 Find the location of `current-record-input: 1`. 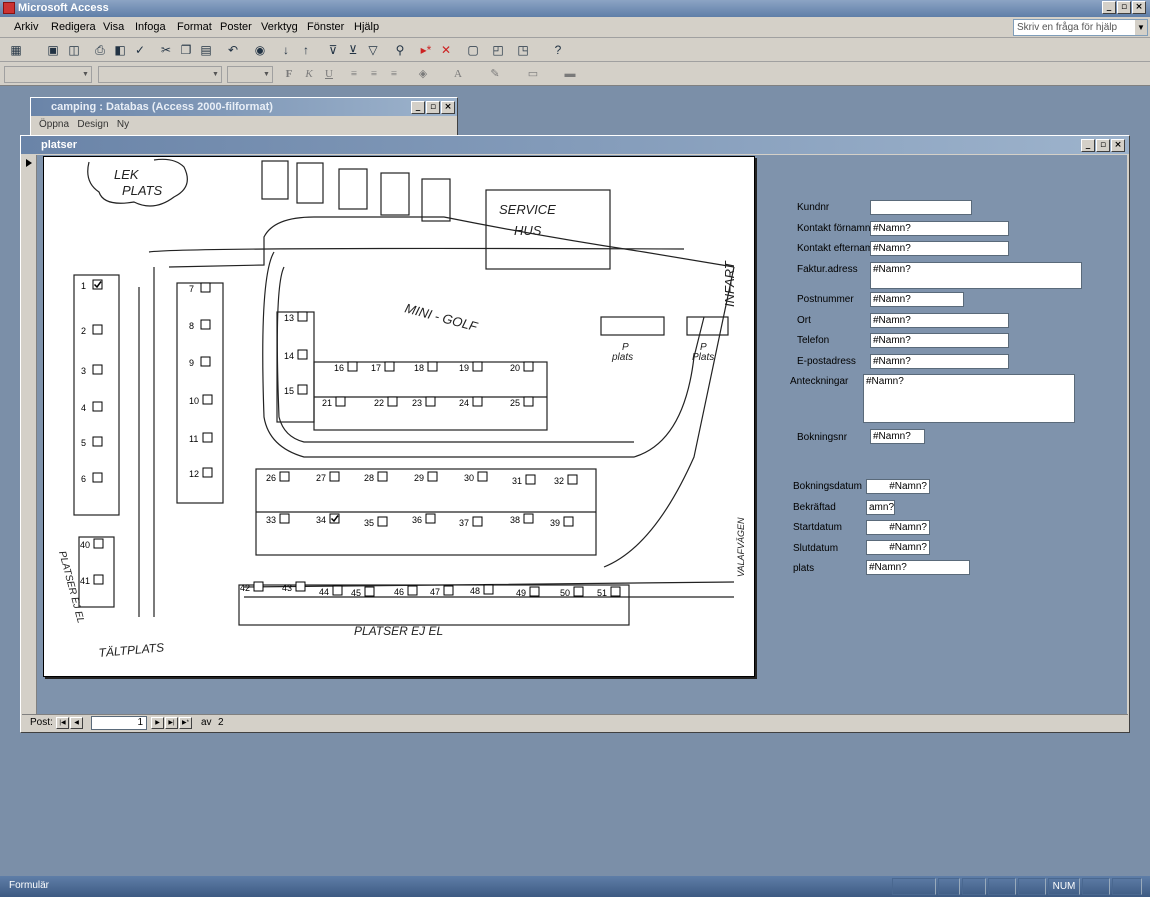

current-record-input: 1 is located at coordinates (119, 723).